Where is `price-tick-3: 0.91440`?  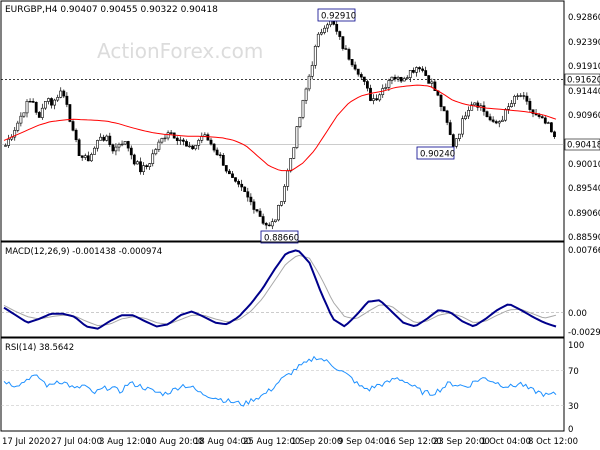
price-tick-3: 0.91440 is located at coordinates (584, 92).